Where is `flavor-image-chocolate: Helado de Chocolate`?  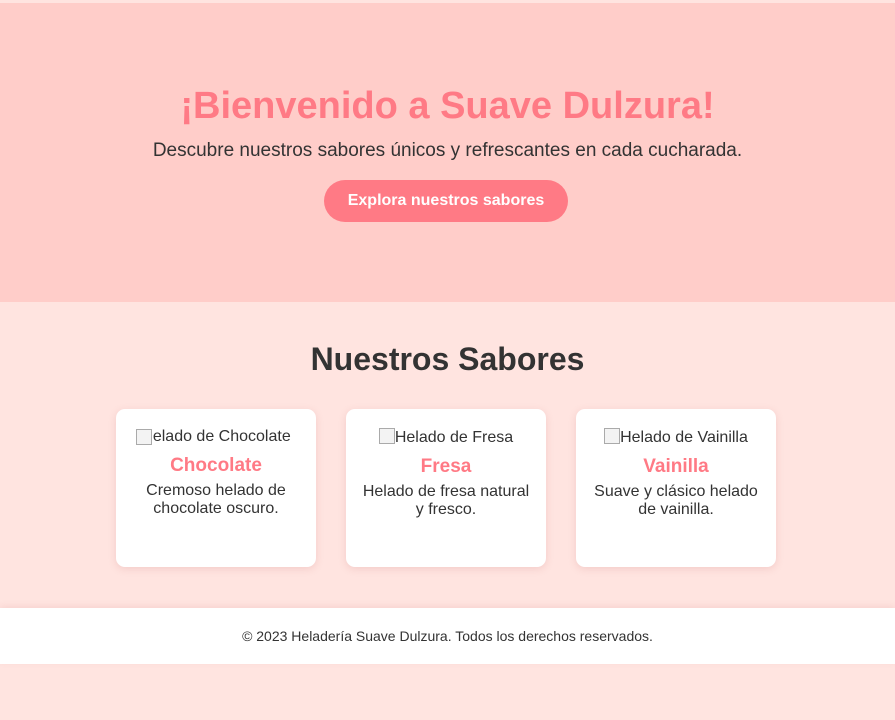
flavor-image-chocolate: Helado de Chocolate is located at coordinates (216, 437).